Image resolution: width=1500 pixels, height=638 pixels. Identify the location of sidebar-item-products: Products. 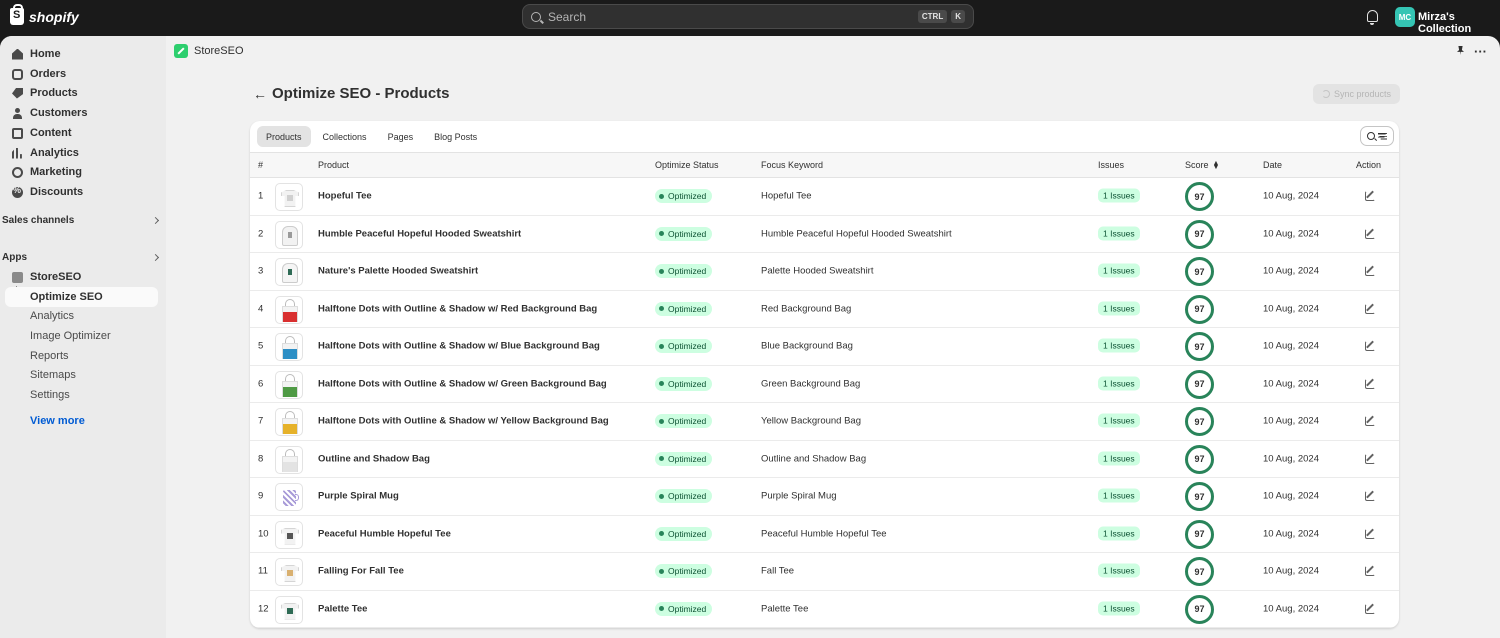
(81, 93).